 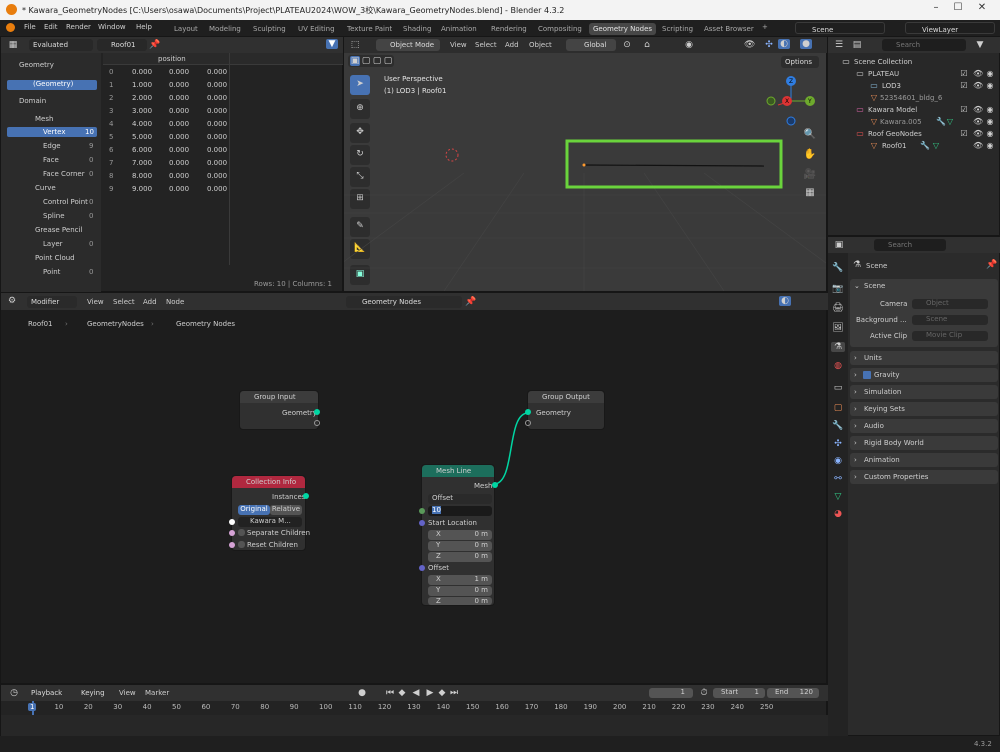 What do you see at coordinates (416, 693) in the screenshot?
I see `play-reverse-icon: ◀` at bounding box center [416, 693].